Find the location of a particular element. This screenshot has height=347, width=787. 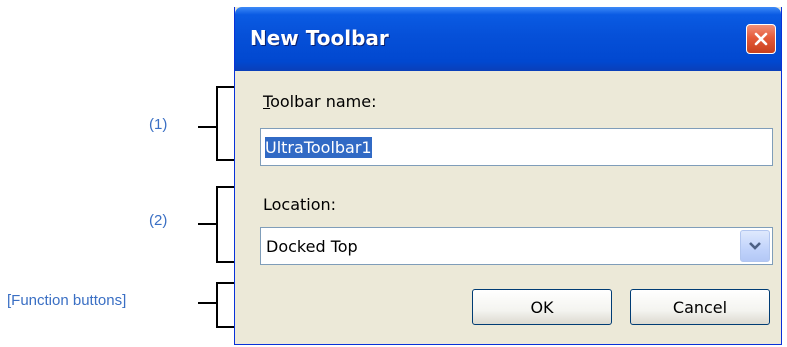

callout-label-2: (2) is located at coordinates (158, 220).